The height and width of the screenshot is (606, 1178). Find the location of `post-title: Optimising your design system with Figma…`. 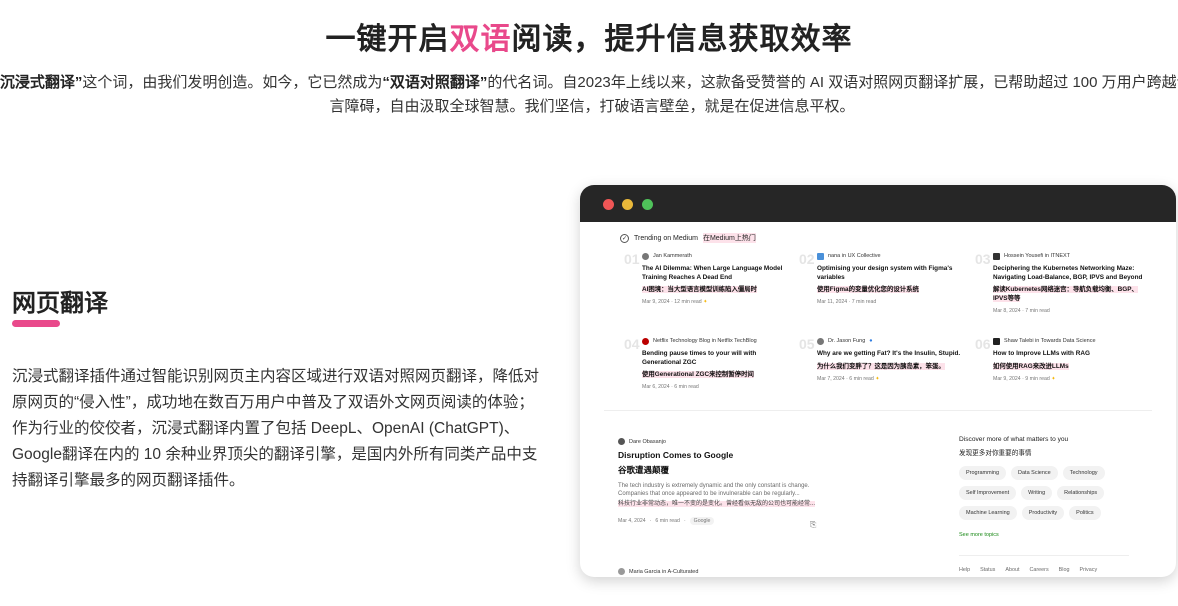

post-title: Optimising your design system with Figma… is located at coordinates (892, 273).